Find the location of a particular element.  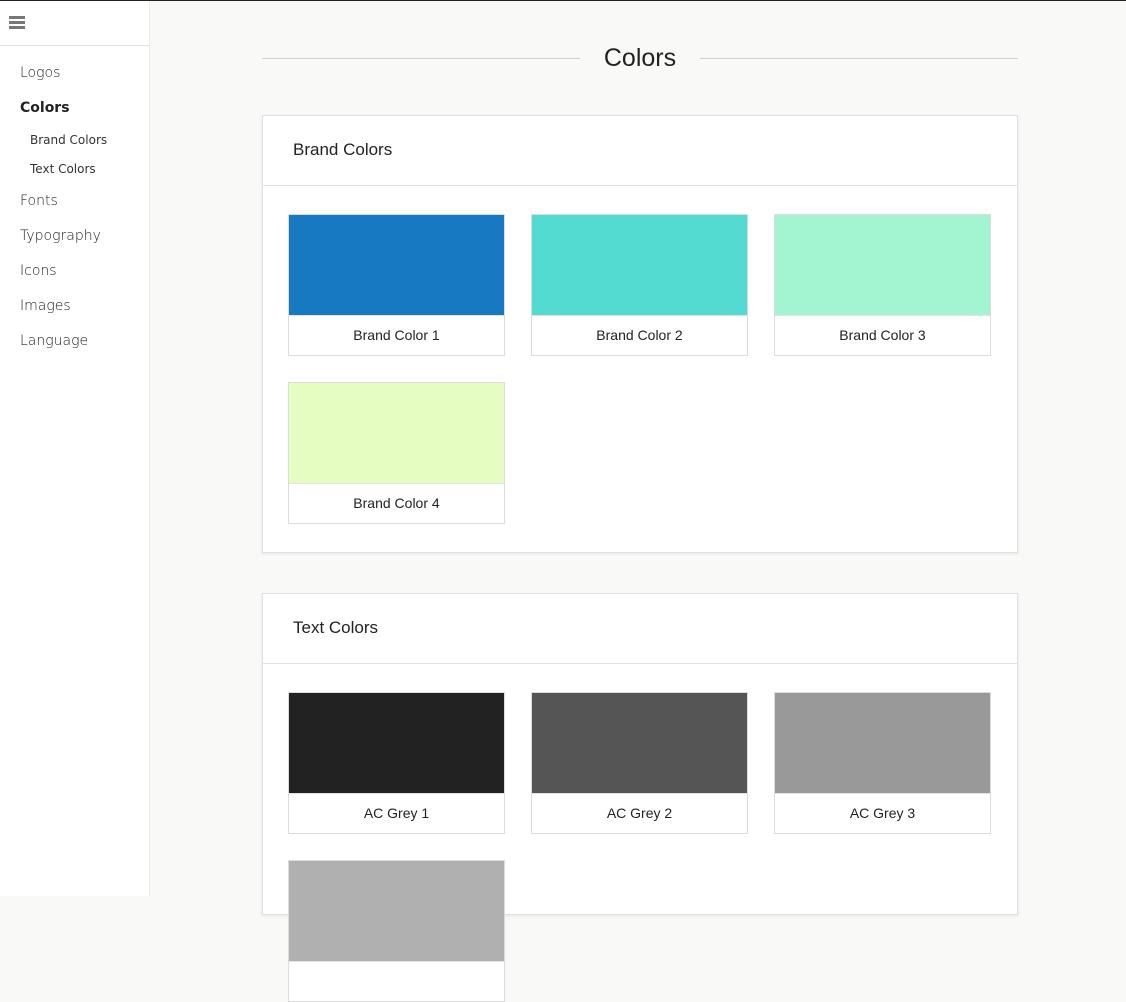

section-title: Brand Colors is located at coordinates (343, 149).